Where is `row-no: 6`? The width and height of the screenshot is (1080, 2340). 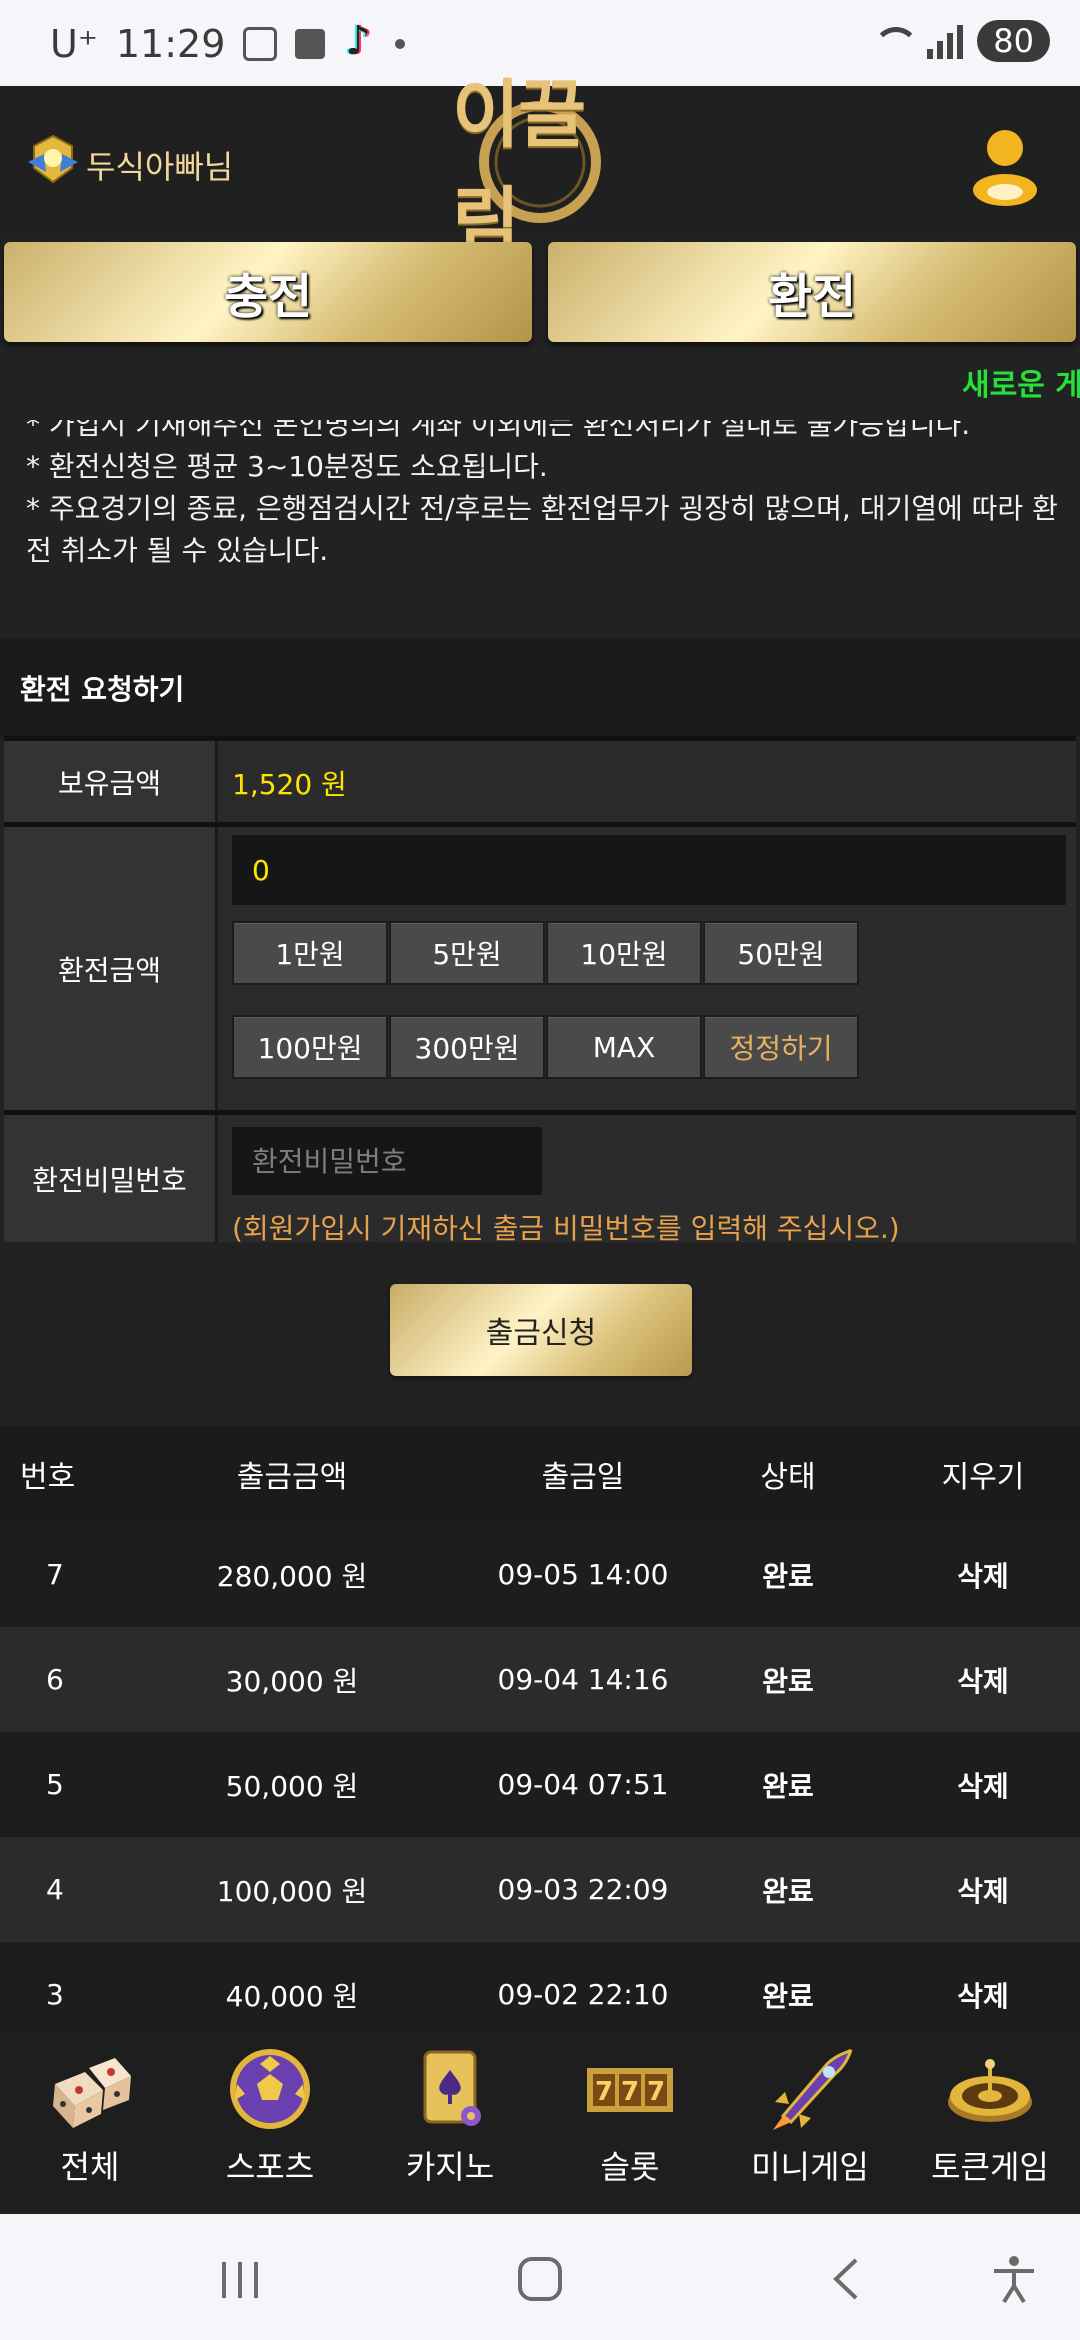 row-no: 6 is located at coordinates (55, 1679).